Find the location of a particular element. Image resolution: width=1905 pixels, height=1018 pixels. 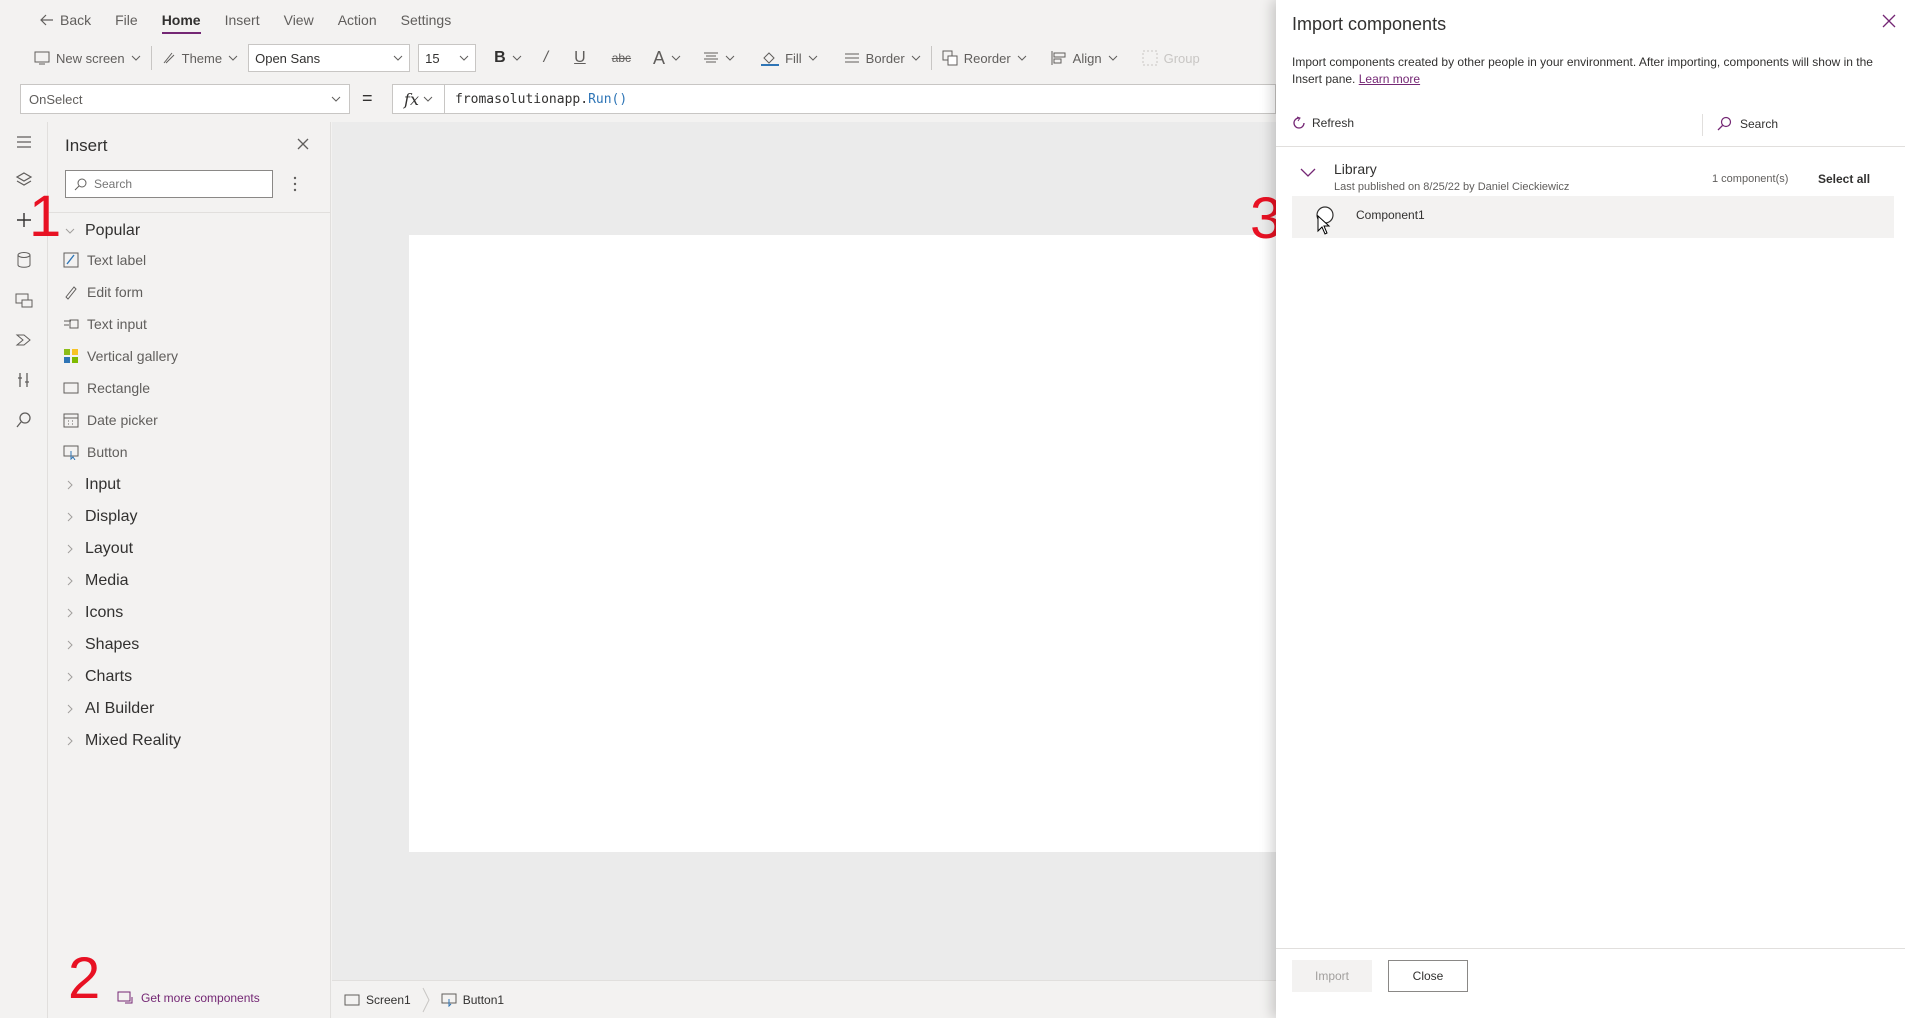

insert-item-button: Button is located at coordinates (95, 452).